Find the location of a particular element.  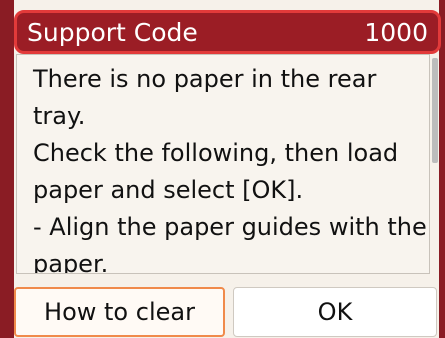

message-scrollbar is located at coordinates (435, 110).